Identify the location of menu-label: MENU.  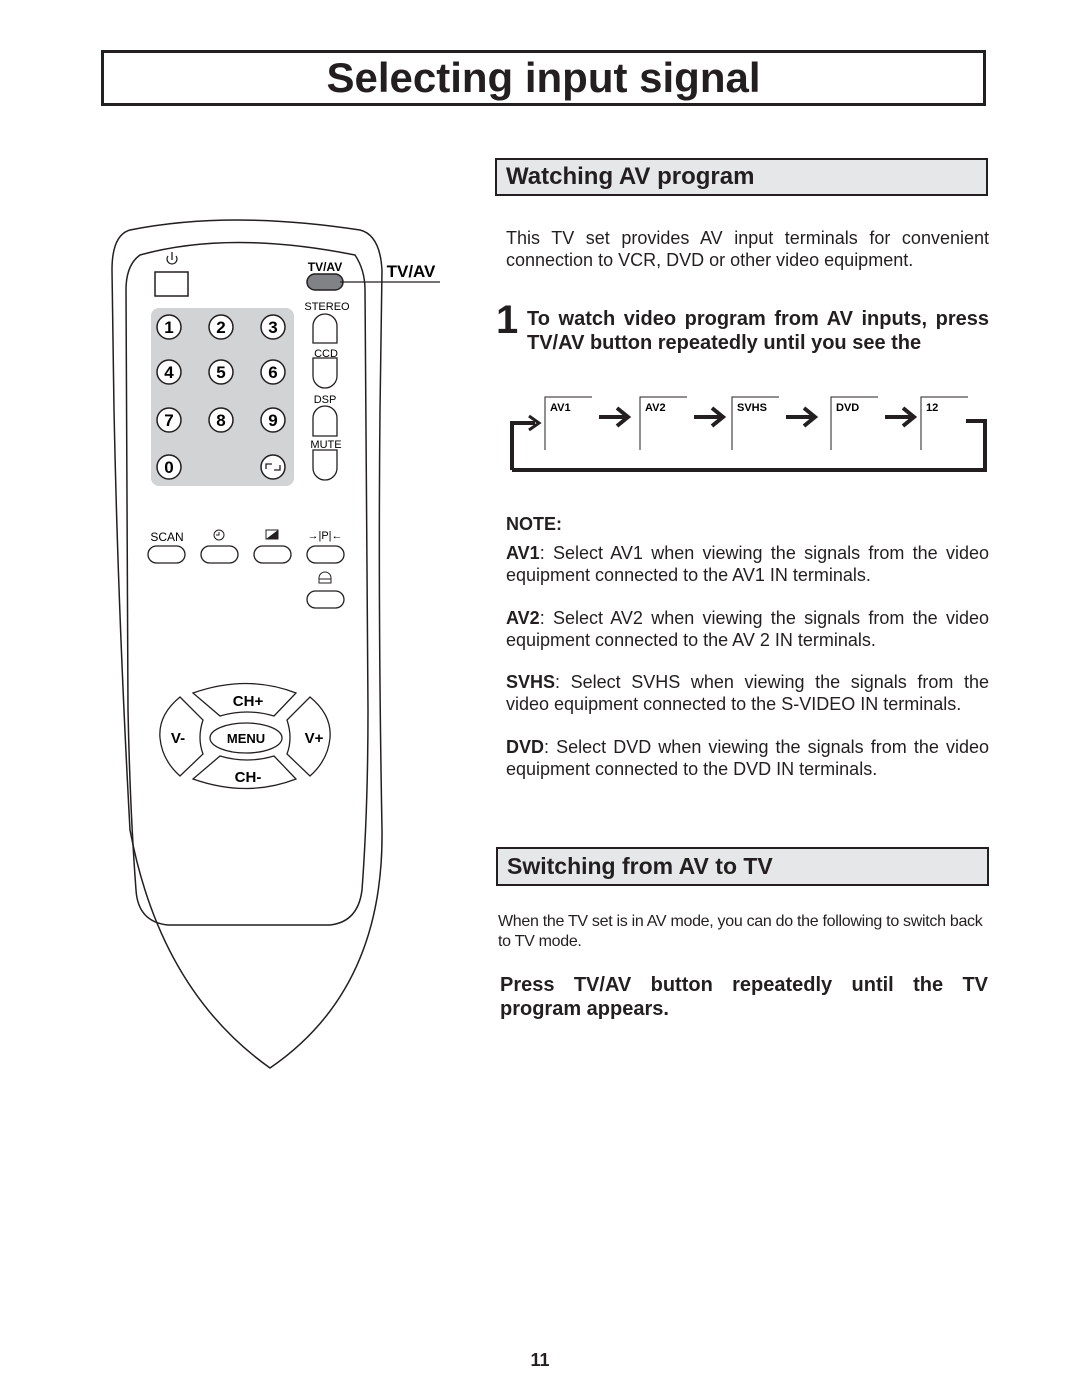
(246, 738).